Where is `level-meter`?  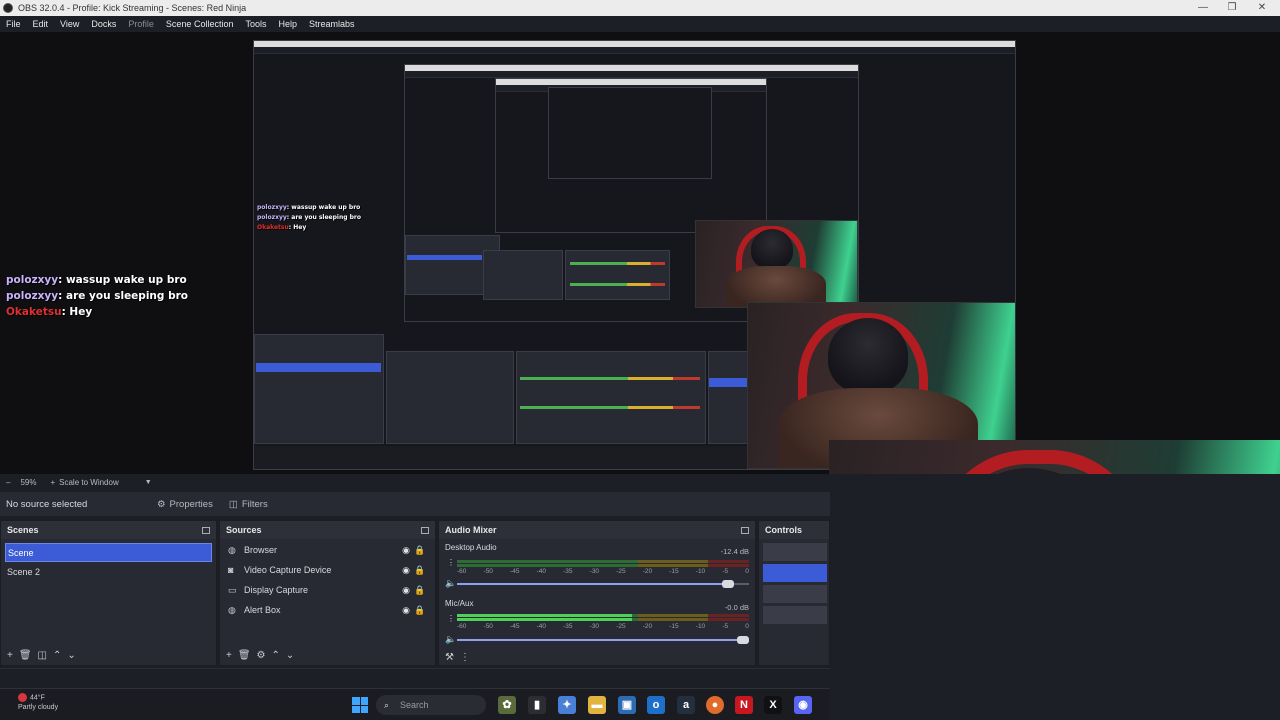
level-meter is located at coordinates (603, 561).